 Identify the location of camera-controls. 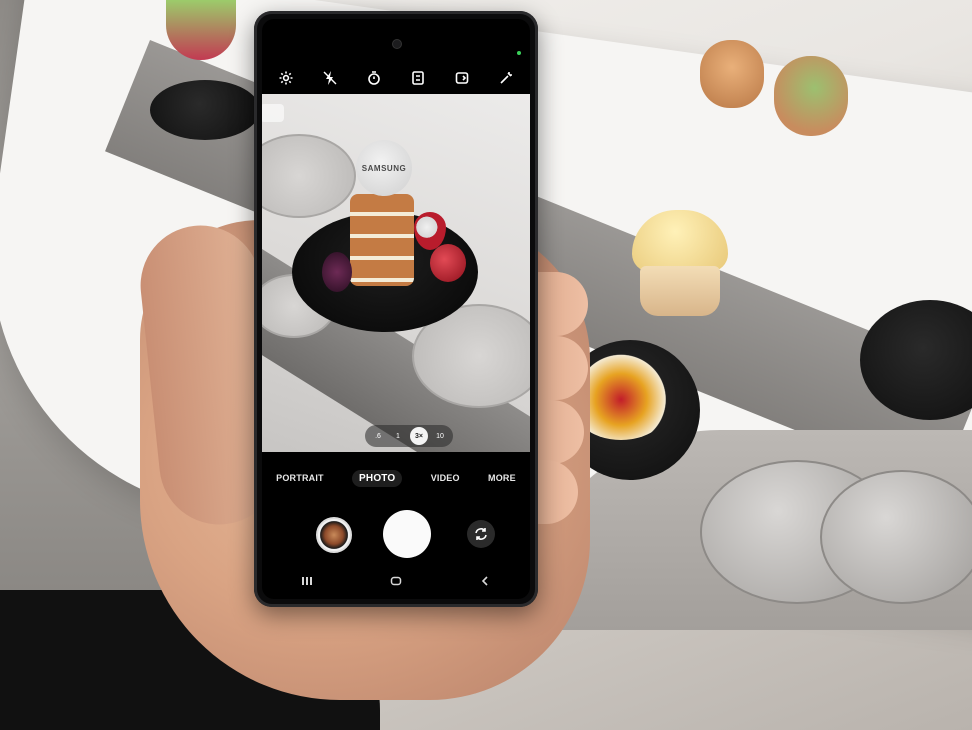
(396, 535).